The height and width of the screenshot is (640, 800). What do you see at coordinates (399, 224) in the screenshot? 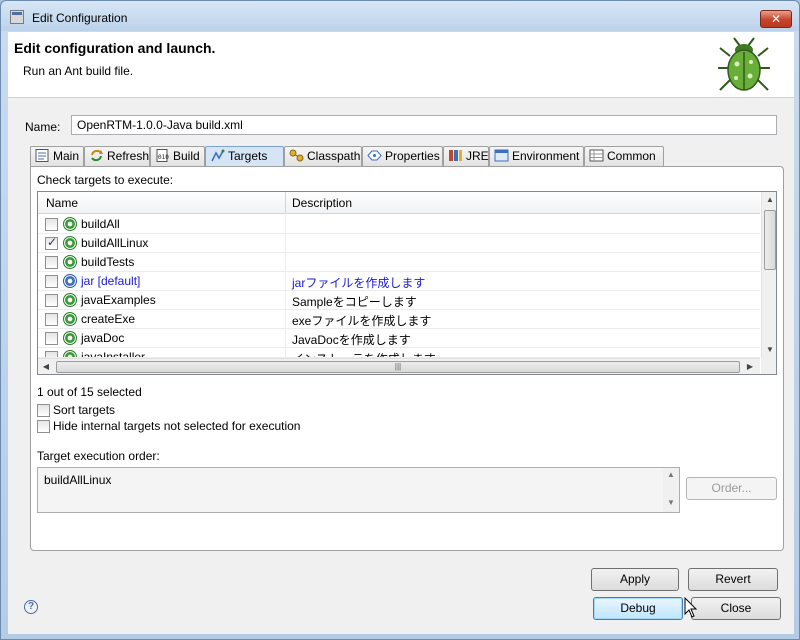
I see `table-row: buildAll` at bounding box center [399, 224].